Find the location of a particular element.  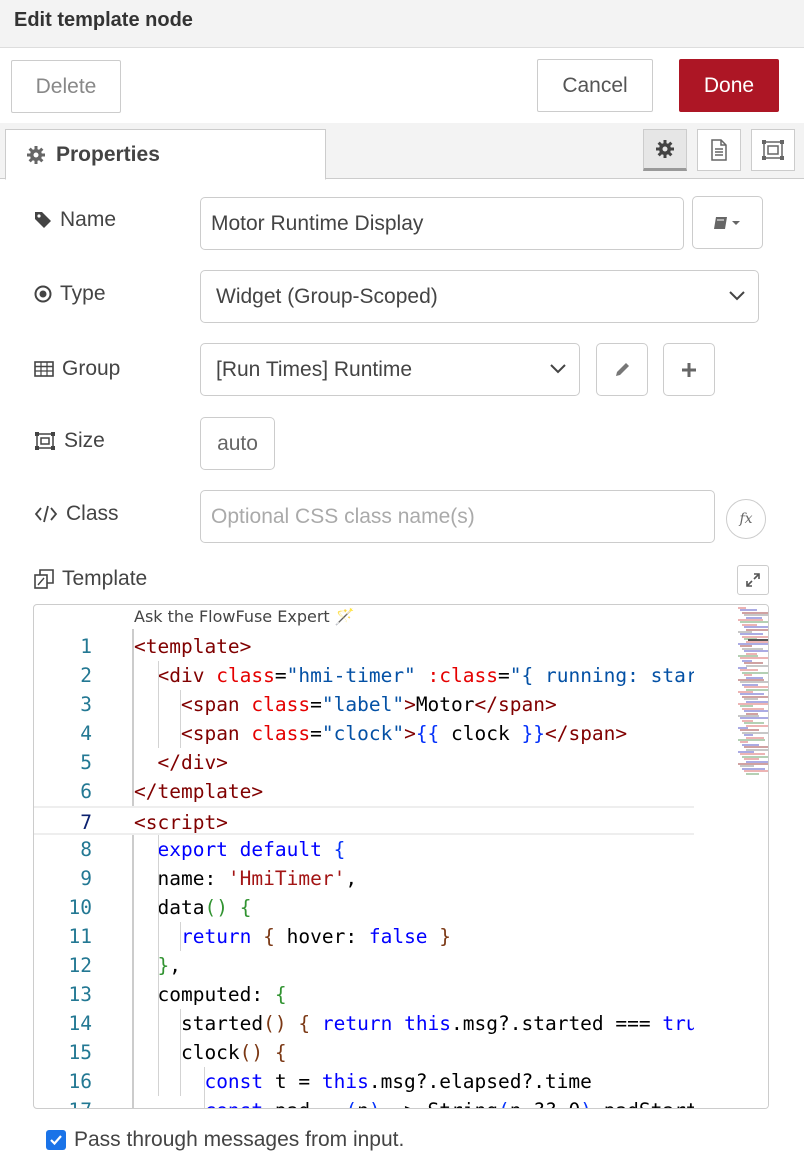

copy-icon is located at coordinates (44, 579).